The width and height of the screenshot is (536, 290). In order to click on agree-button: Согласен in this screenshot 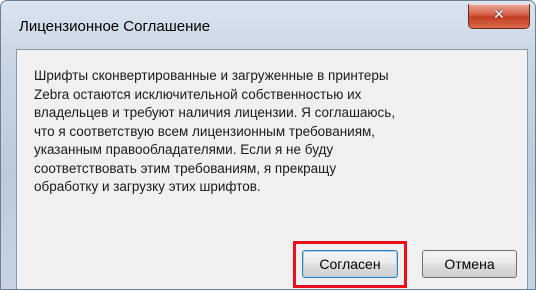, I will do `click(350, 264)`.